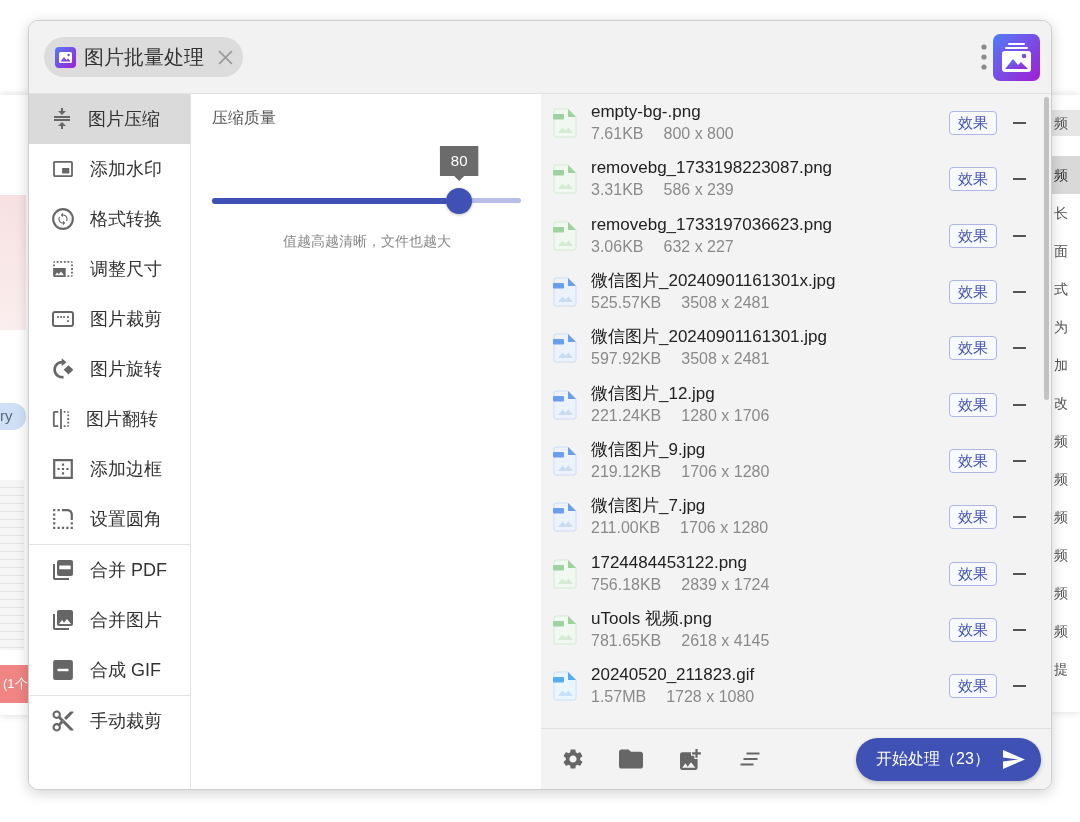 The image size is (1080, 822). I want to click on image-dimensions: 1280 x 1706, so click(725, 415).